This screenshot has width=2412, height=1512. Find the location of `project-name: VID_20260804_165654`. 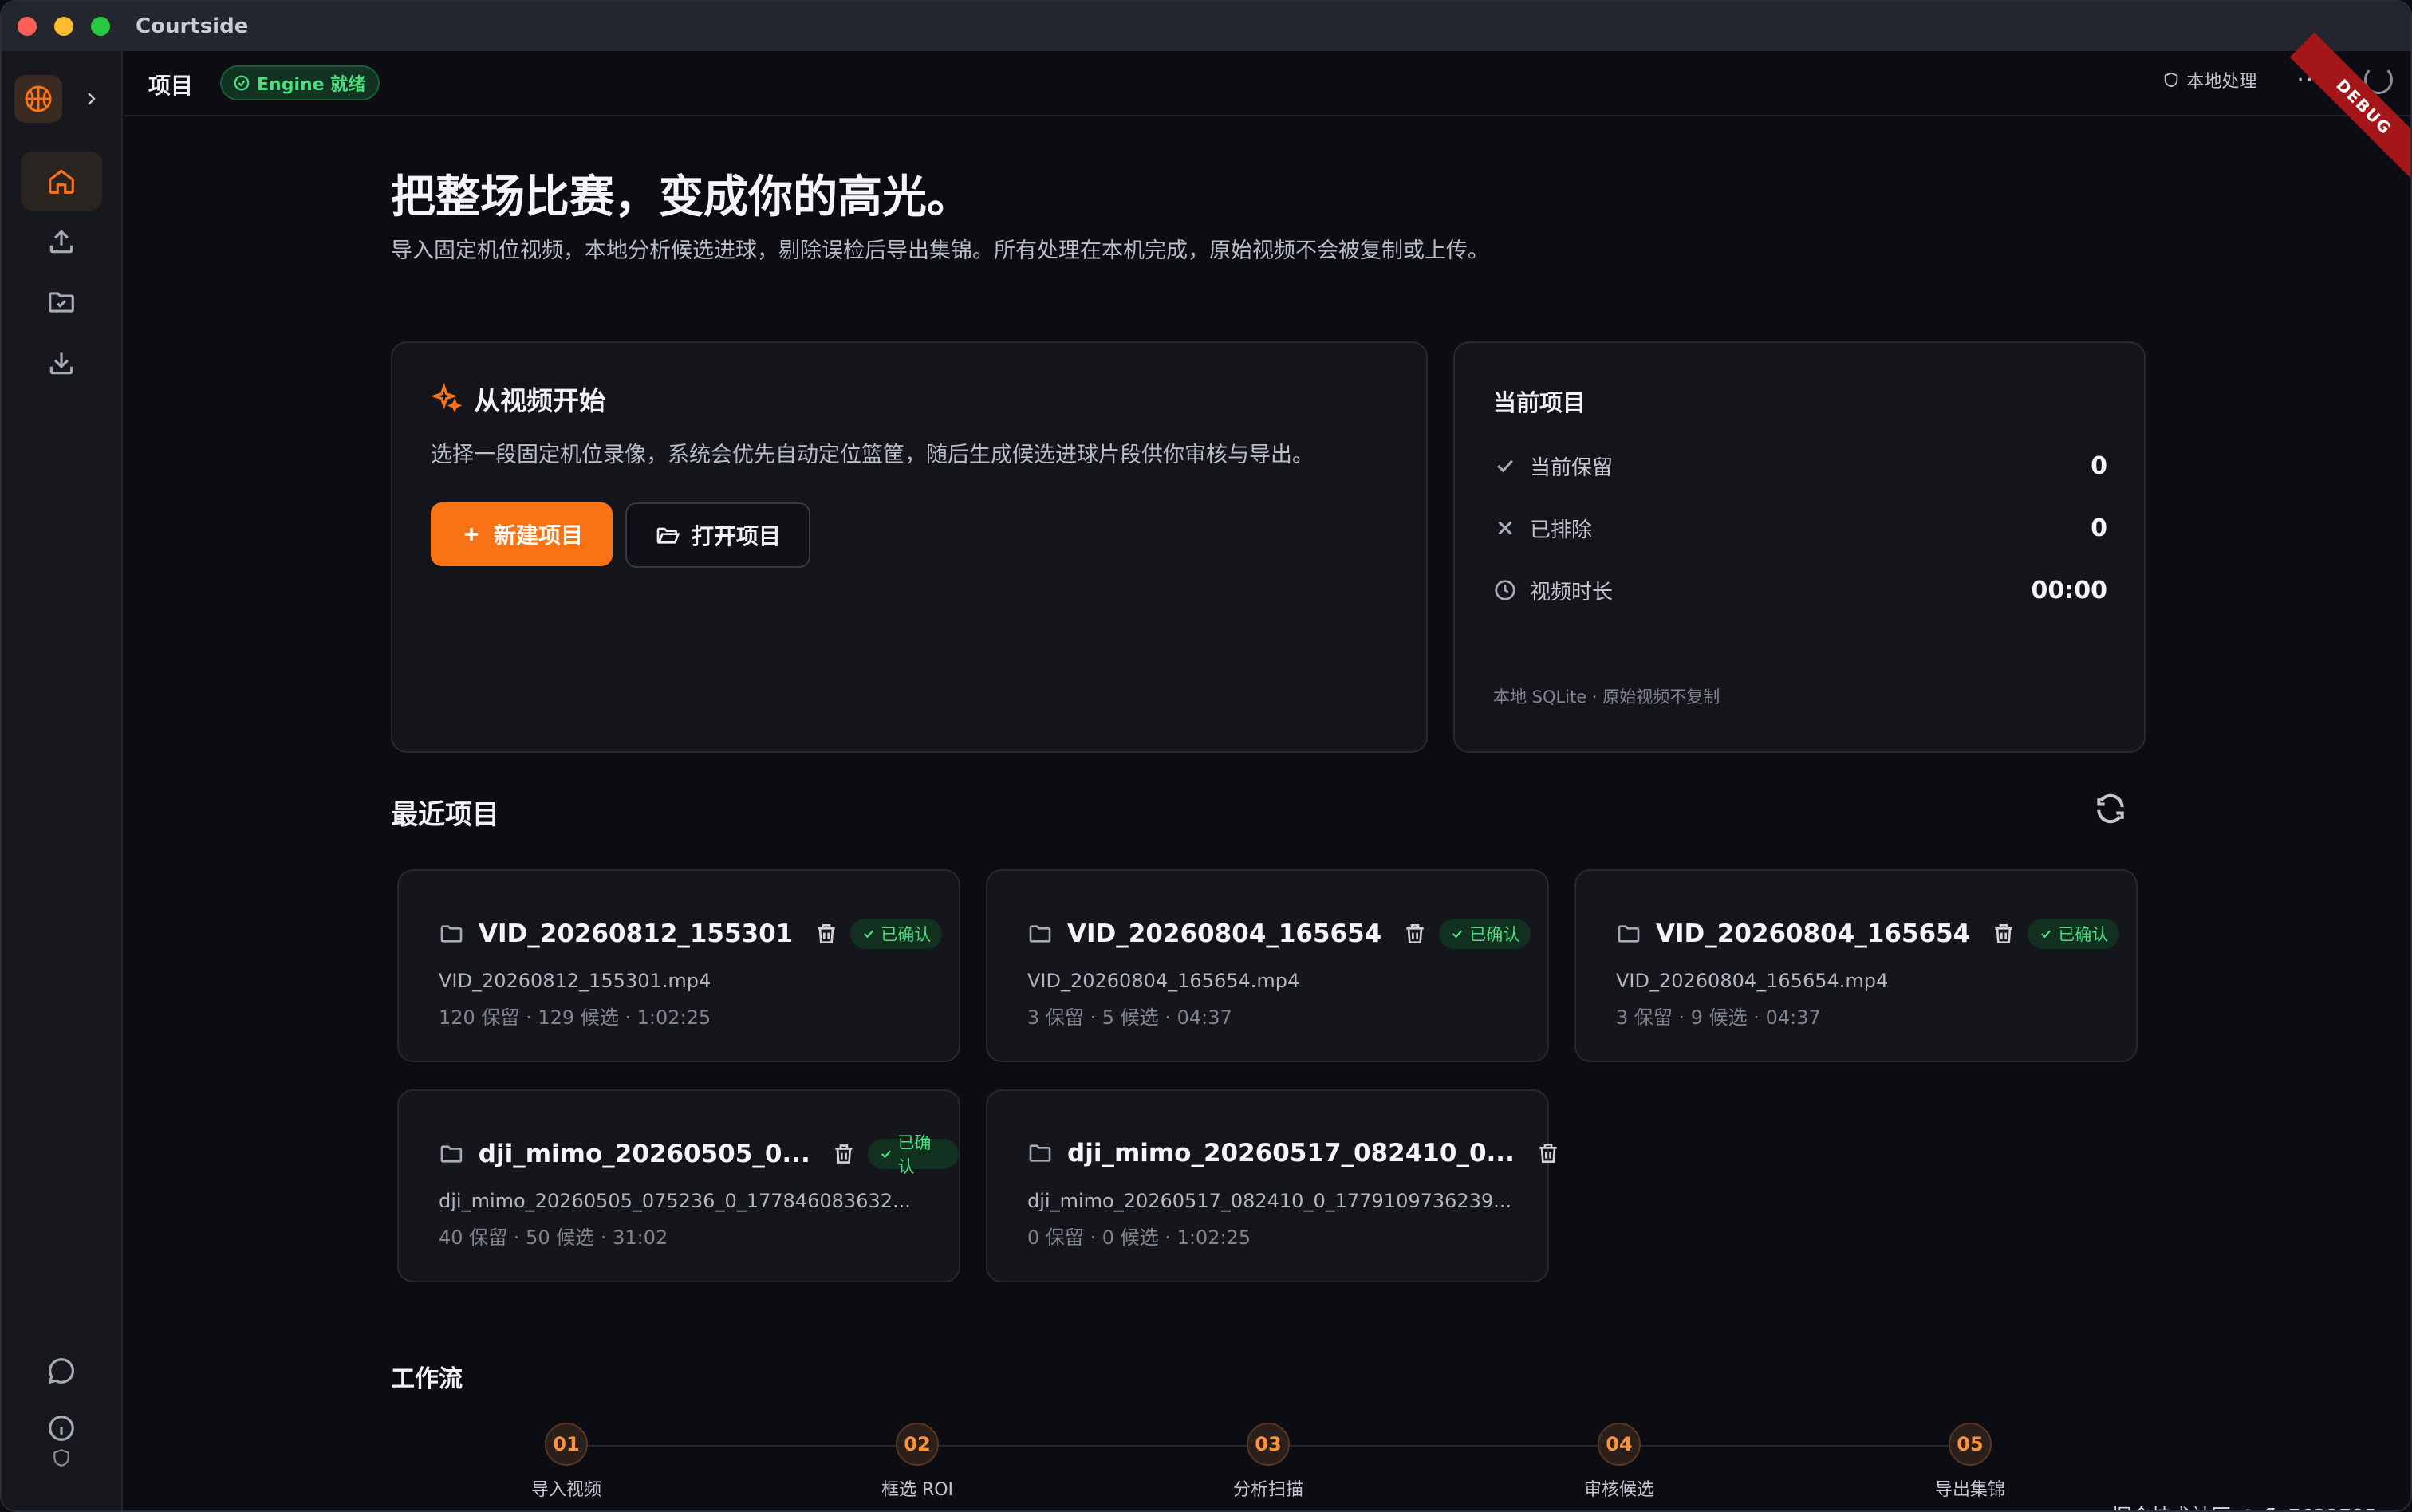

project-name: VID_20260804_165654 is located at coordinates (1814, 933).